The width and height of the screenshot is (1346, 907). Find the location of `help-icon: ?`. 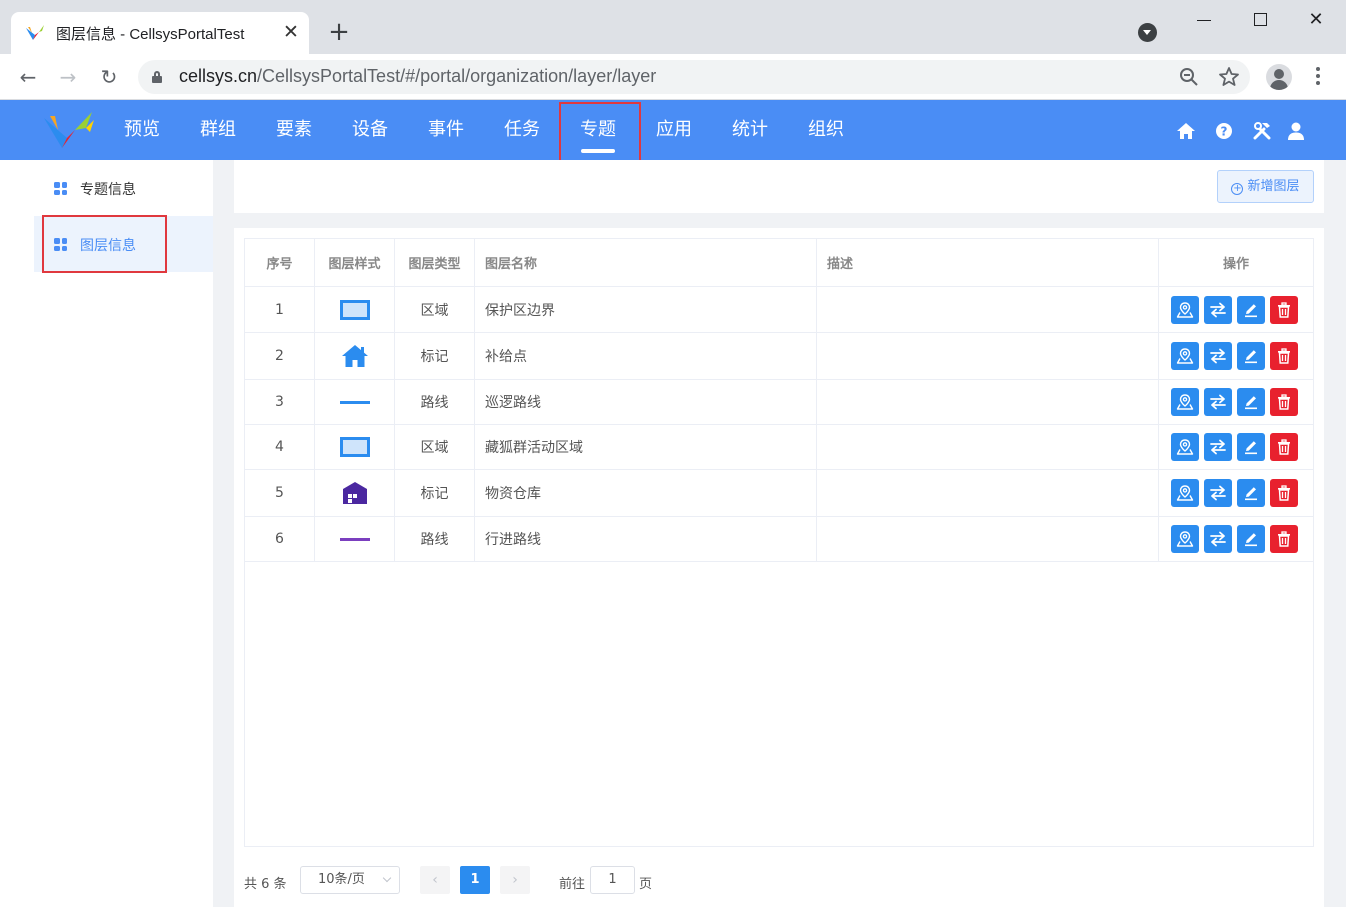

help-icon: ? is located at coordinates (1224, 131).